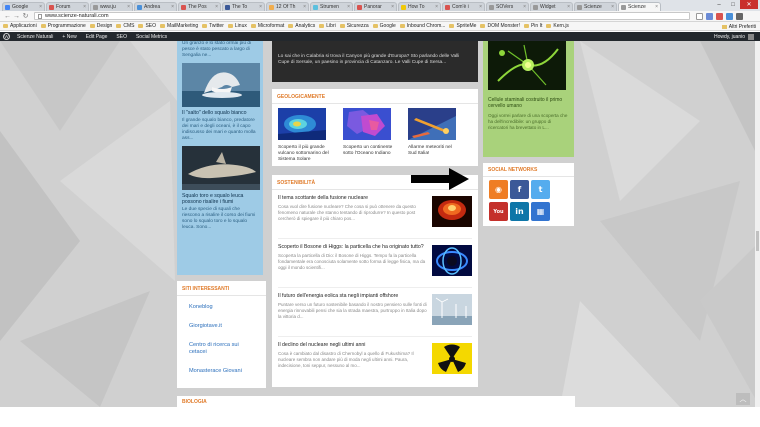  I want to click on forward-icon: →, so click(16, 16).